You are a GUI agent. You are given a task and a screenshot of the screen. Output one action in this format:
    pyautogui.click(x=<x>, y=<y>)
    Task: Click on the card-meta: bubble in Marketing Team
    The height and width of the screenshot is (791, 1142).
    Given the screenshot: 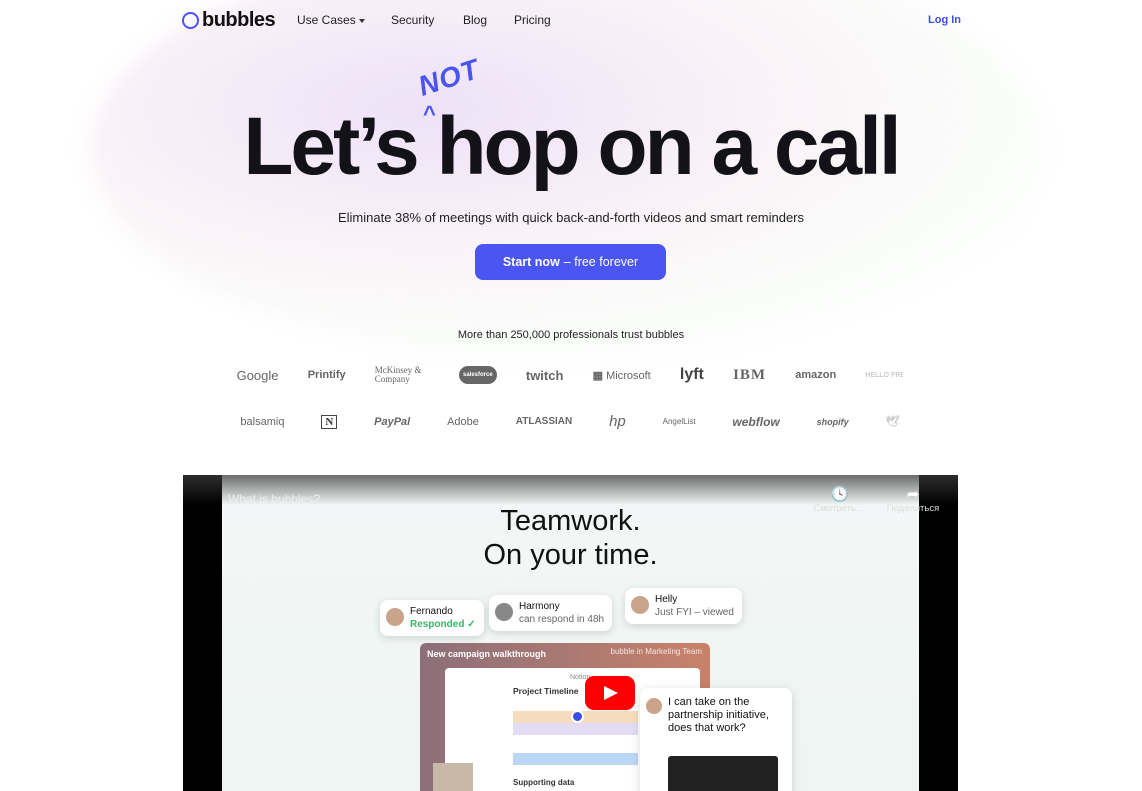 What is the action you would take?
    pyautogui.click(x=656, y=651)
    